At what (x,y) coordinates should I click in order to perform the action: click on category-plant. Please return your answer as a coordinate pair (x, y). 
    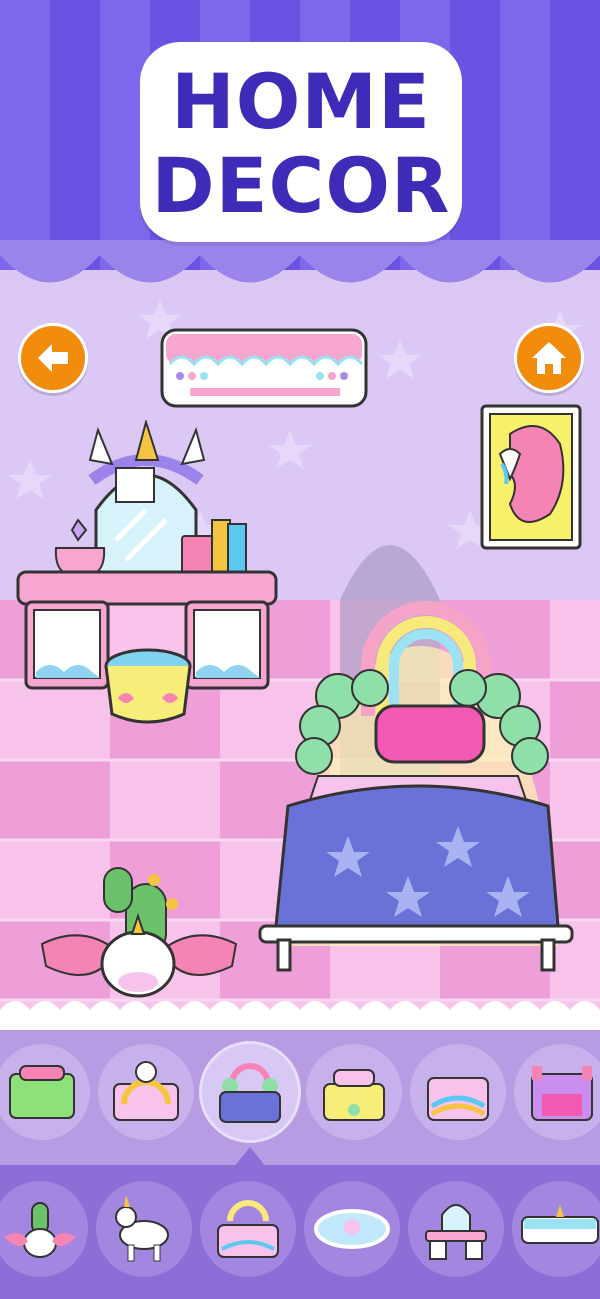
    Looking at the image, I should click on (44, 1229).